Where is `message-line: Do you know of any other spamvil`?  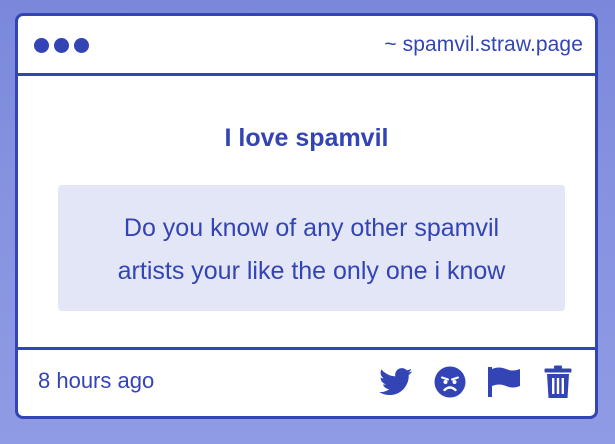 message-line: Do you know of any other spamvil is located at coordinates (311, 228).